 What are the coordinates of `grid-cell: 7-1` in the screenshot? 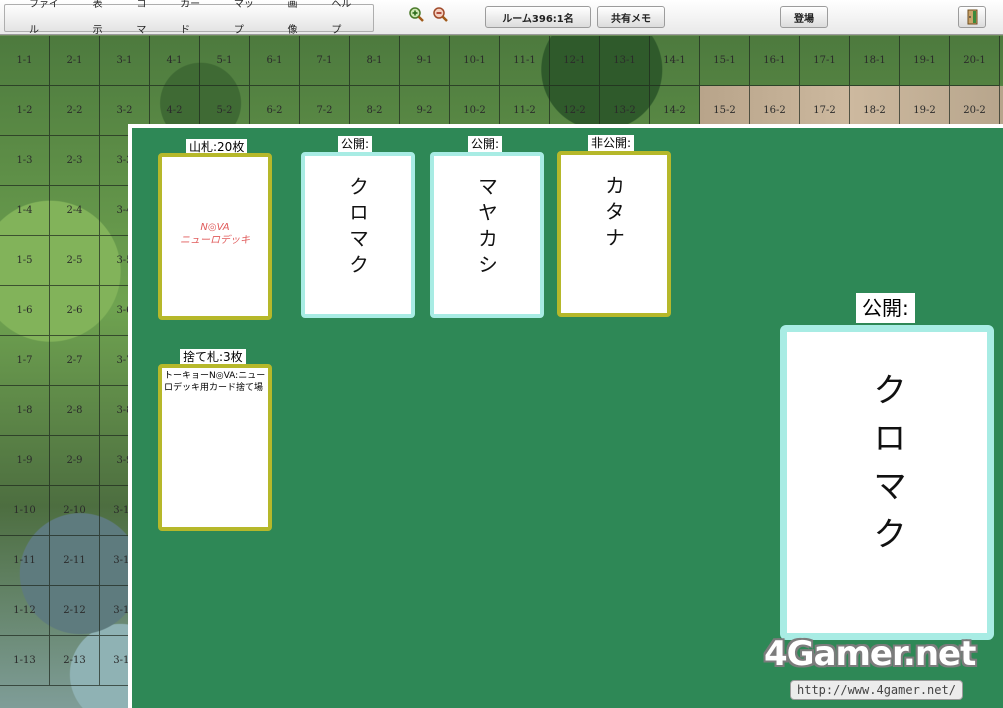 It's located at (325, 61).